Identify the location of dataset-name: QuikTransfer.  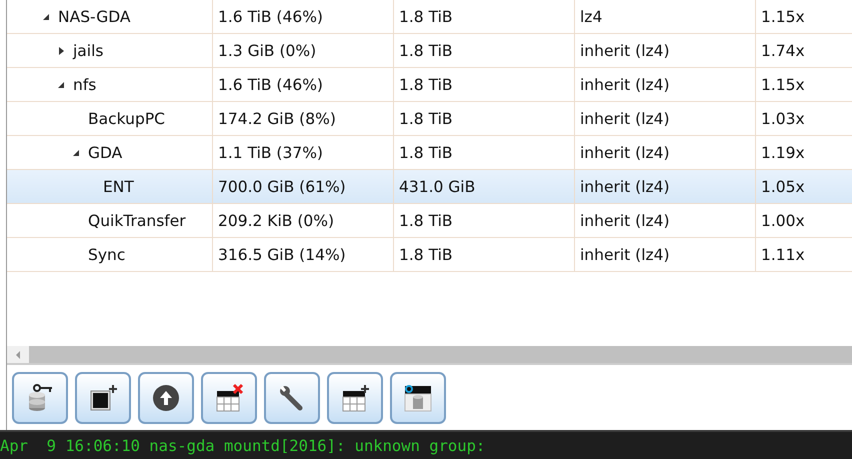
(137, 221).